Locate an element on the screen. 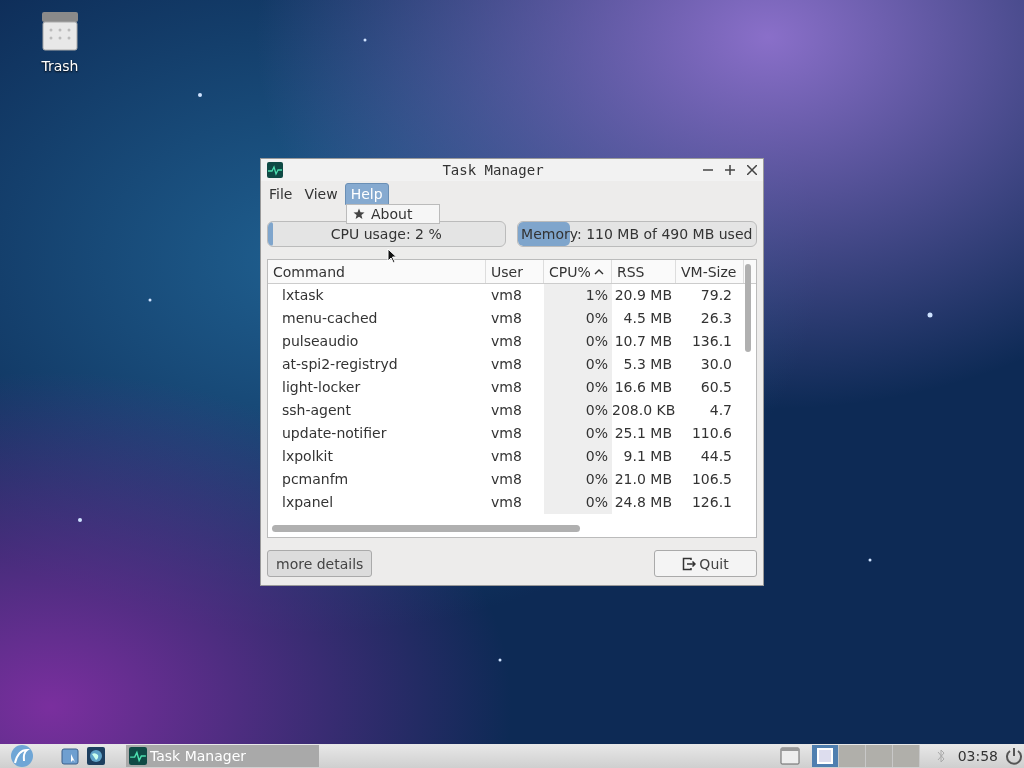 Image resolution: width=1024 pixels, height=768 pixels. start-menu-icon is located at coordinates (22, 756).